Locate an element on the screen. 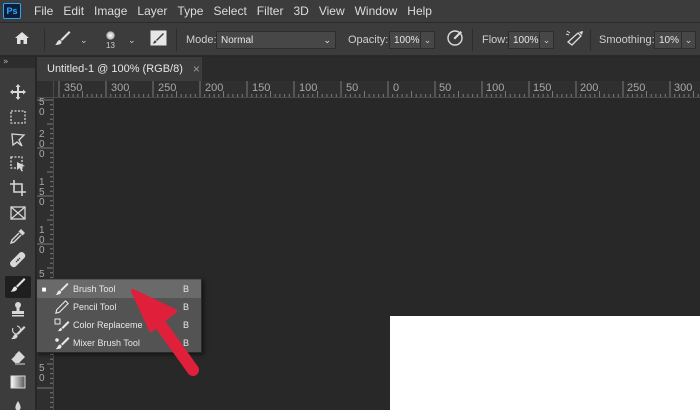 This screenshot has height=410, width=700. eyedropper-icon is located at coordinates (17, 238).